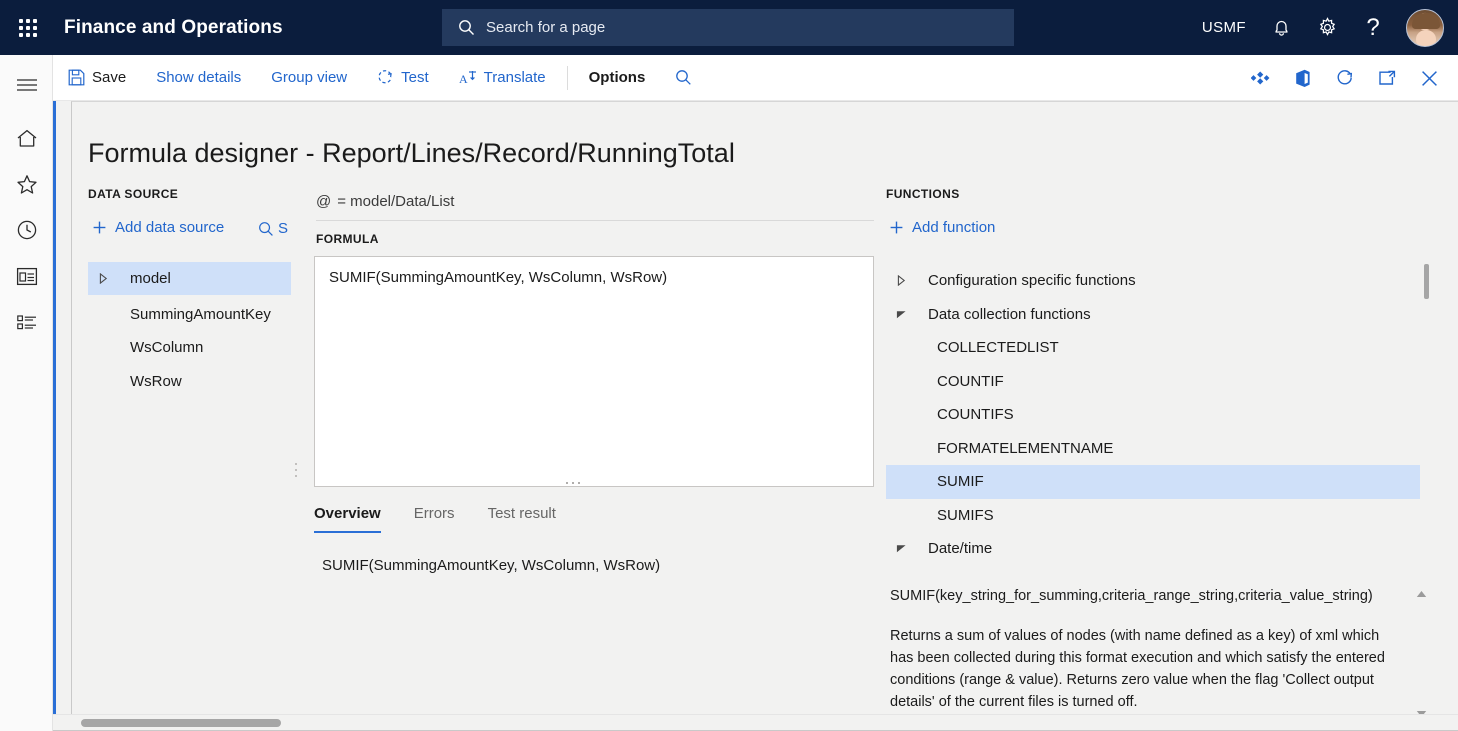 This screenshot has width=1458, height=731. I want to click on function-group-label: Date/time, so click(960, 549).